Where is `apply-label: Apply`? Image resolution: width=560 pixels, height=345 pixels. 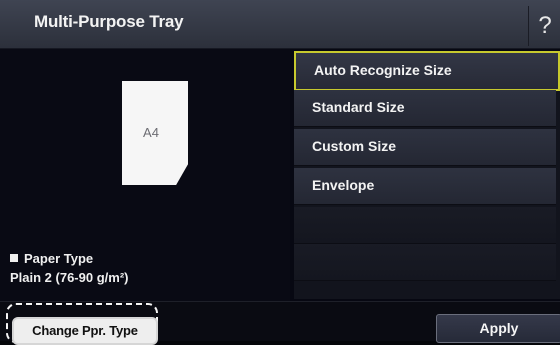
apply-label: Apply is located at coordinates (499, 328).